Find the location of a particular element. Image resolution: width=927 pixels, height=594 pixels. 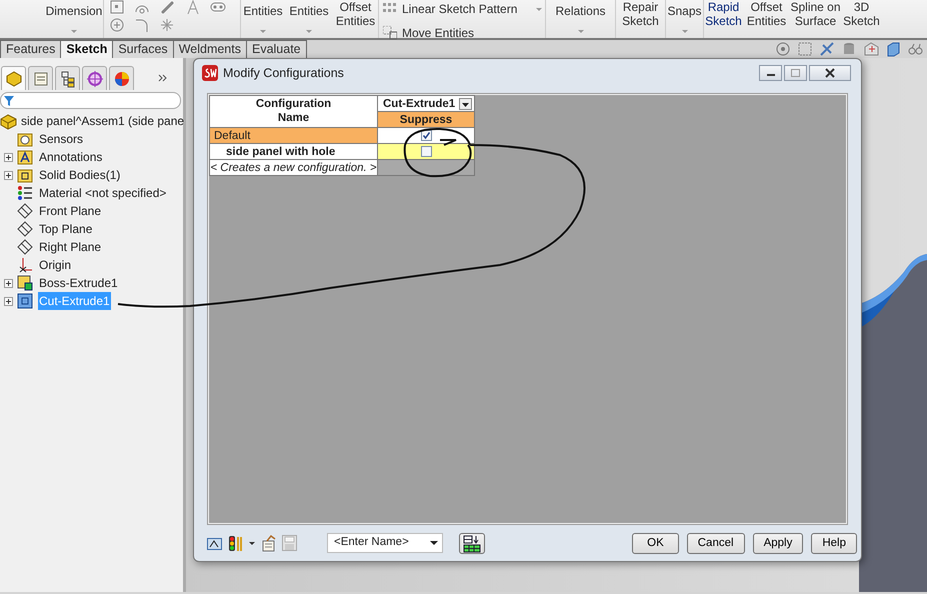

feature-tree-icon is located at coordinates (13, 79).